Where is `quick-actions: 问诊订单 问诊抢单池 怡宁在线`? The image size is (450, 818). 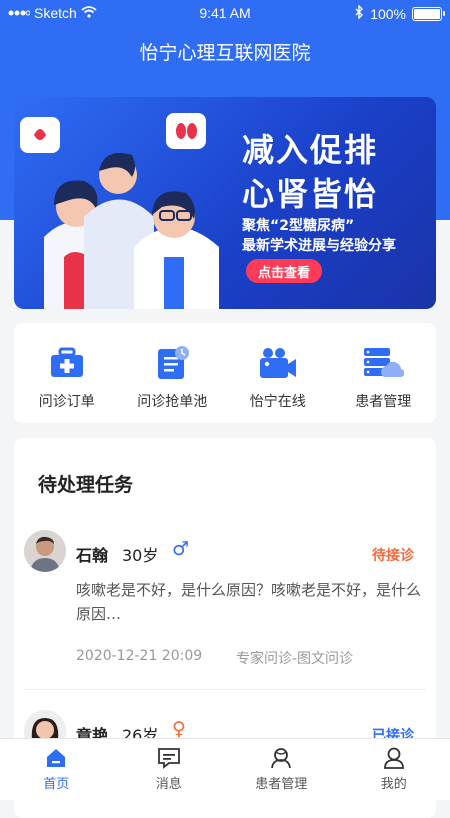
quick-actions: 问诊订单 问诊抢单池 怡宁在线 is located at coordinates (225, 373).